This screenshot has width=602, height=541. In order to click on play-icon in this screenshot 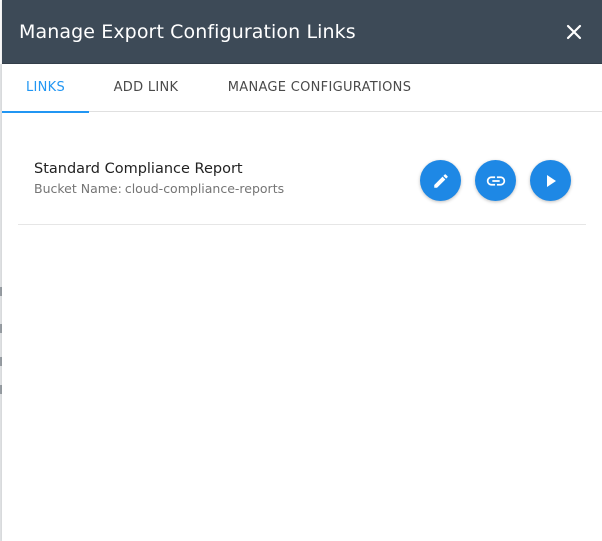, I will do `click(551, 180)`.